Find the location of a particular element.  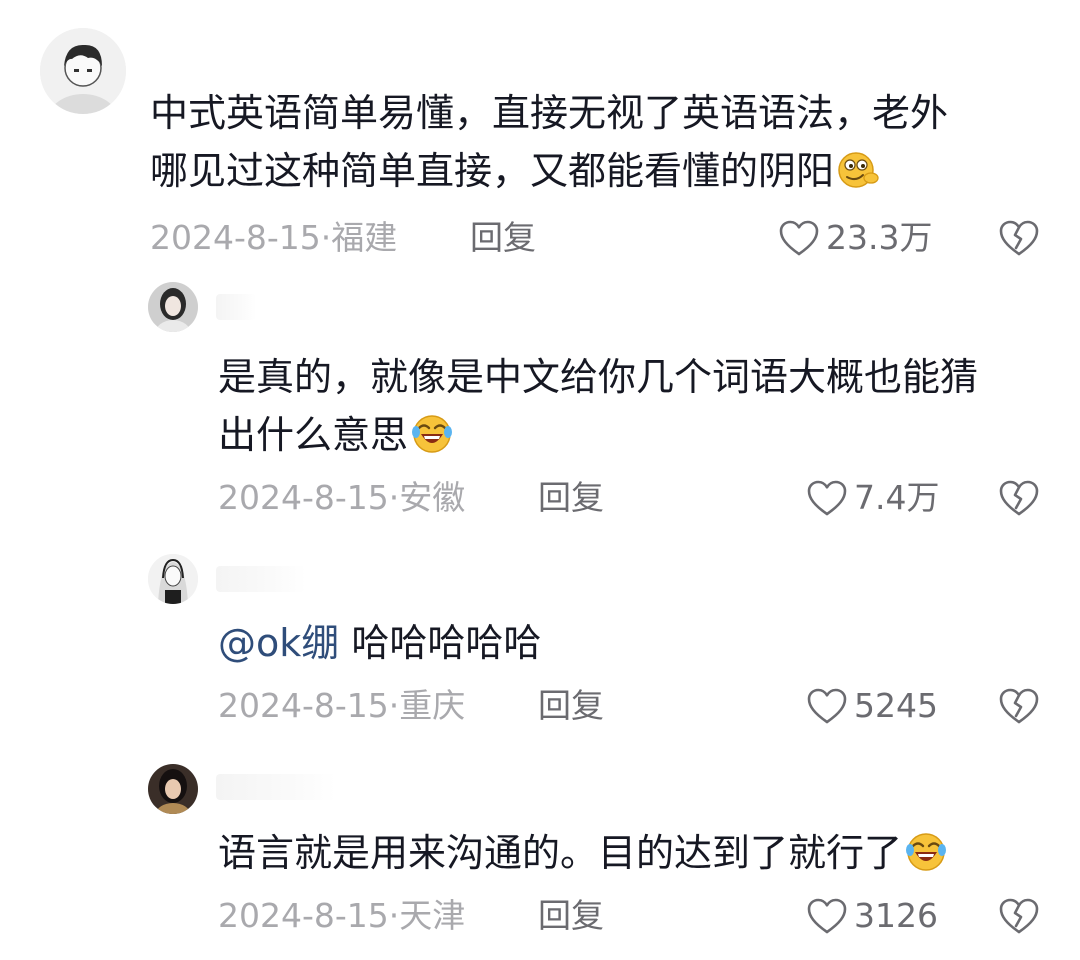

reply-text-line: 语言就是用来沟通的。目的达到了就行了 is located at coordinates (583, 853).